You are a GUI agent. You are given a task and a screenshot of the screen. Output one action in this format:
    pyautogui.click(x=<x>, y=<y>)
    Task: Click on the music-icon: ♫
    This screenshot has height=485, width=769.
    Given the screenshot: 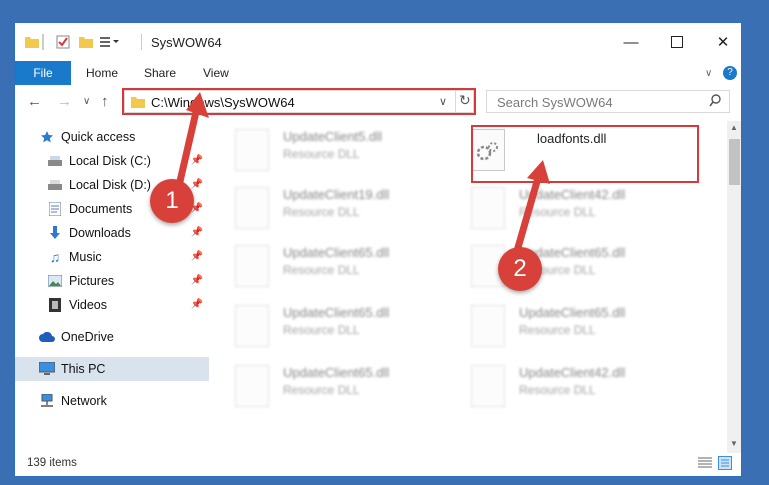 What is the action you would take?
    pyautogui.click(x=55, y=257)
    